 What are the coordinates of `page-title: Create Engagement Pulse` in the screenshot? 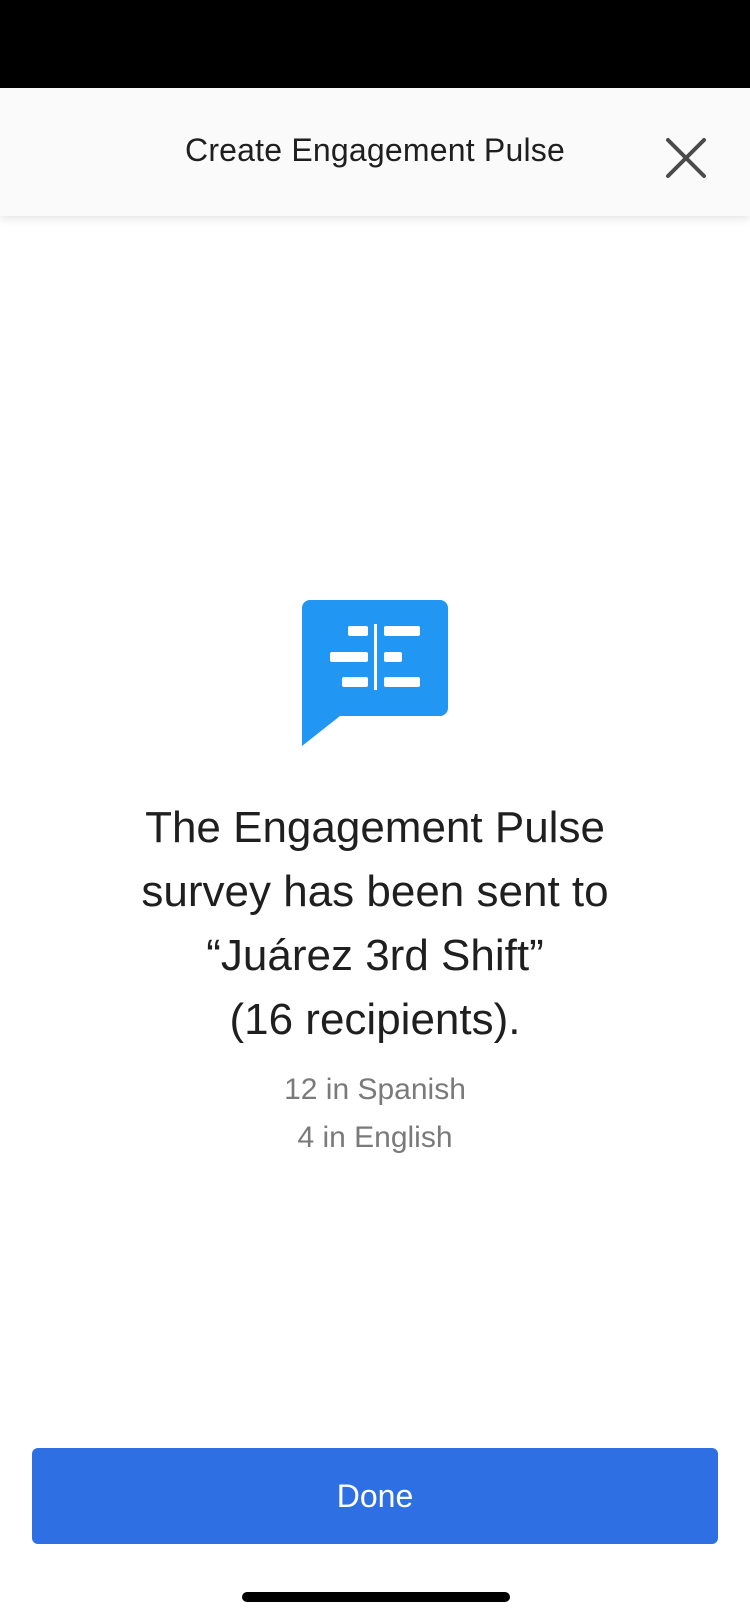 It's located at (375, 150).